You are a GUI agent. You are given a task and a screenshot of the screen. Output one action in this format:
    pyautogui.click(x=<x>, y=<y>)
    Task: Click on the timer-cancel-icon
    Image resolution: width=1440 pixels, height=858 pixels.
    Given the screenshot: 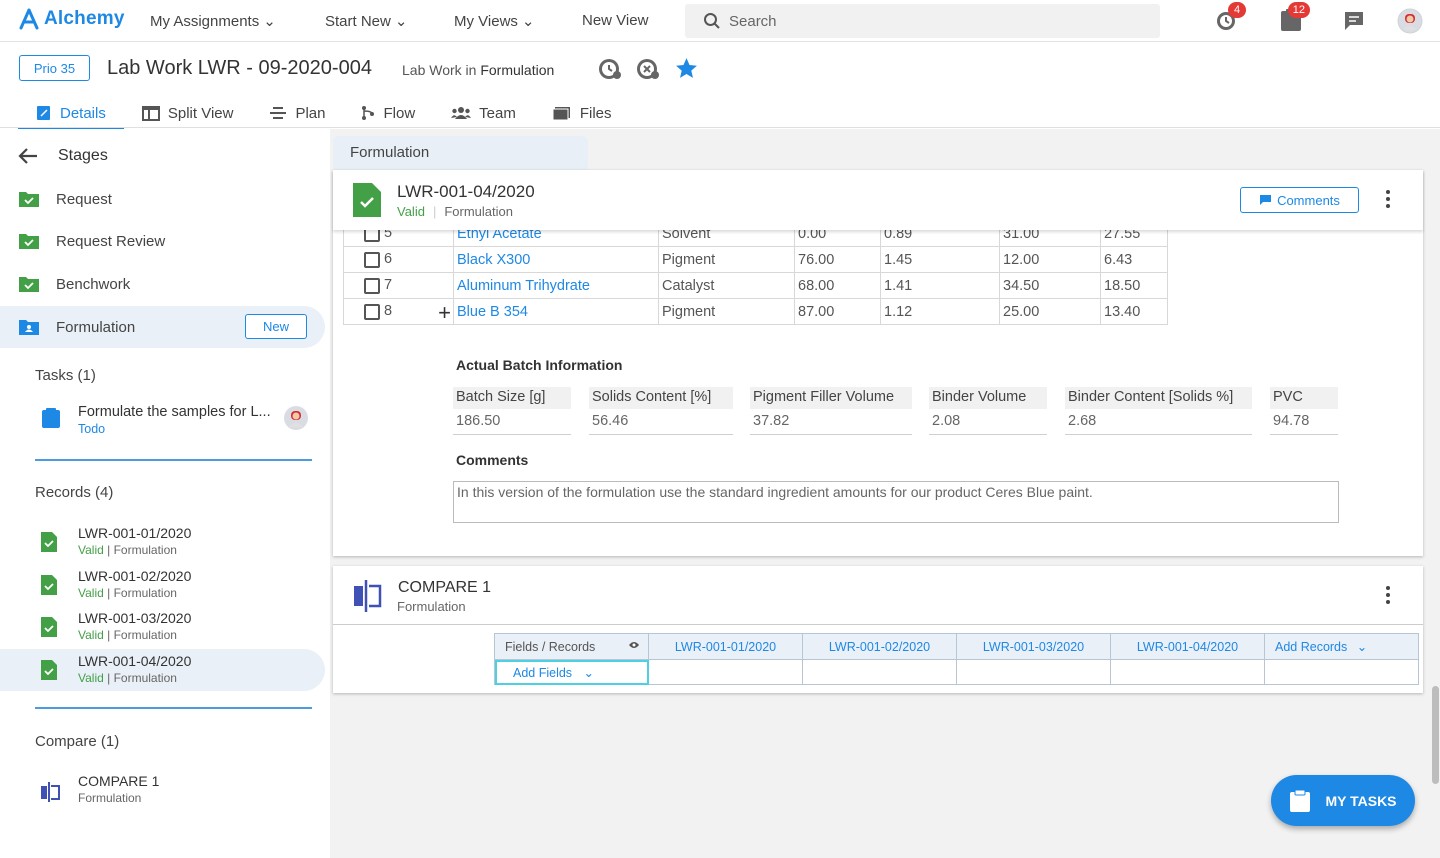 What is the action you would take?
    pyautogui.click(x=648, y=69)
    